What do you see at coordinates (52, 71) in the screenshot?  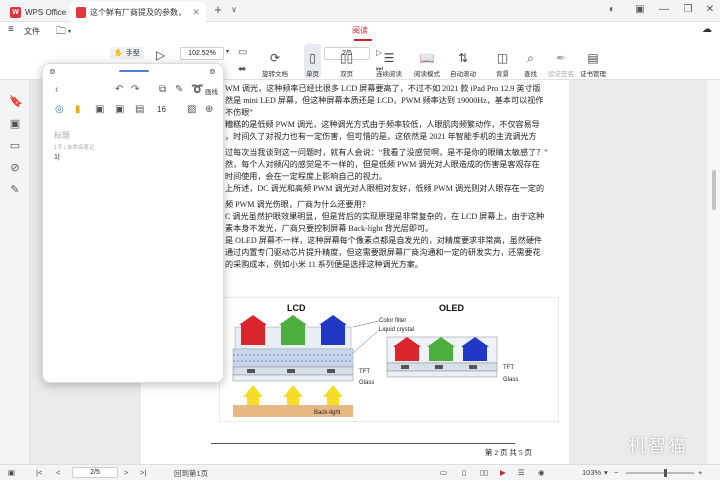 I see `pin-icon: ⊚` at bounding box center [52, 71].